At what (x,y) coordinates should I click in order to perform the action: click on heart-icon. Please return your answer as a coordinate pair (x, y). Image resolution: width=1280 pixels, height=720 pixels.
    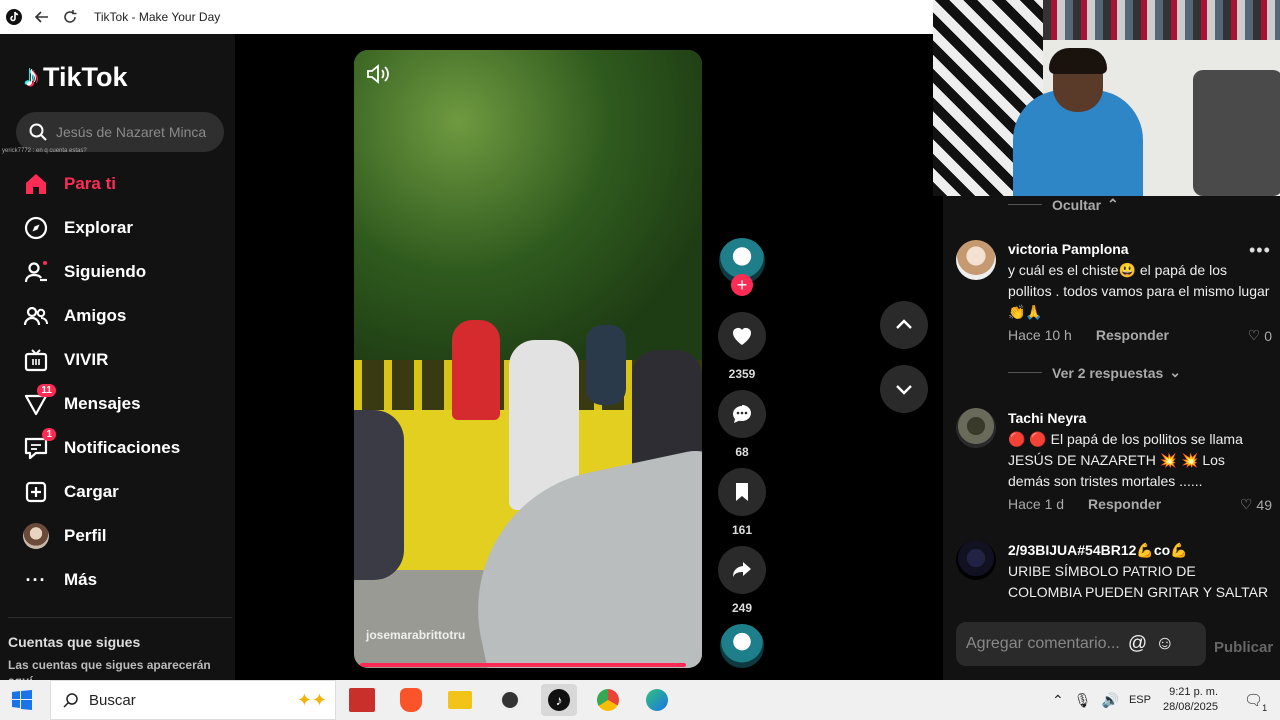
    Looking at the image, I should click on (742, 336).